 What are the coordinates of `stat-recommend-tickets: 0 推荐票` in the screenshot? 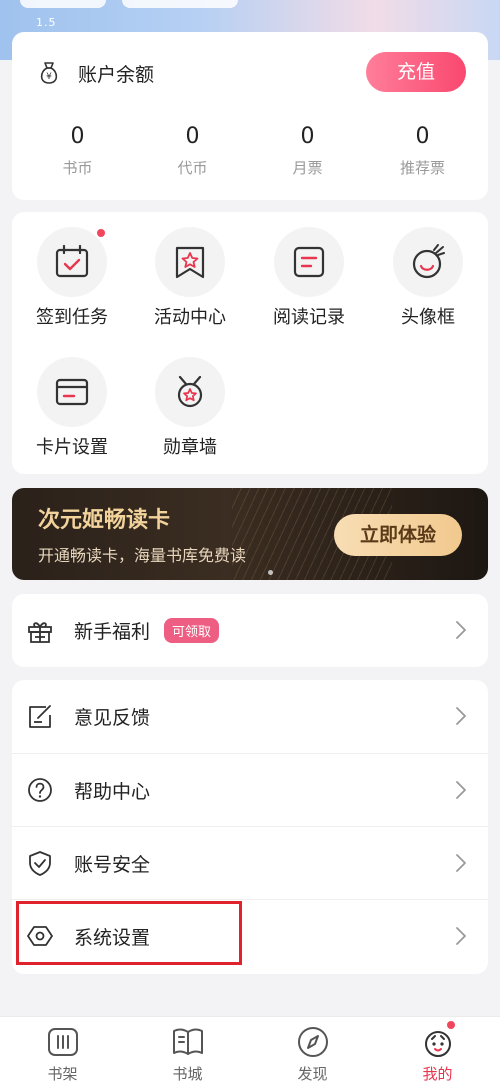 It's located at (422, 151).